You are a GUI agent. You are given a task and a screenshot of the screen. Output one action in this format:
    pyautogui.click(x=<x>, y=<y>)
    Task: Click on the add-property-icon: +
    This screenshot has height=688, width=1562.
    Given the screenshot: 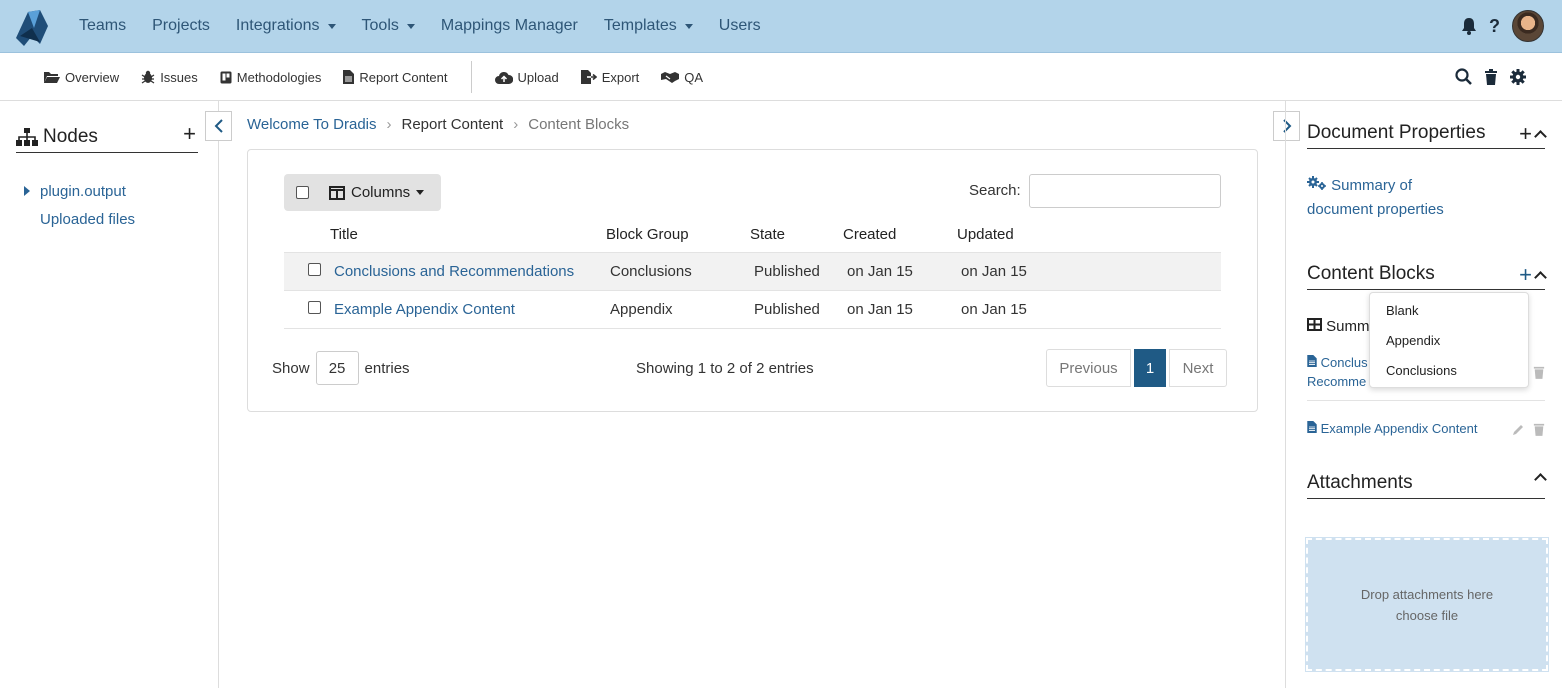 What is the action you would take?
    pyautogui.click(x=1525, y=134)
    